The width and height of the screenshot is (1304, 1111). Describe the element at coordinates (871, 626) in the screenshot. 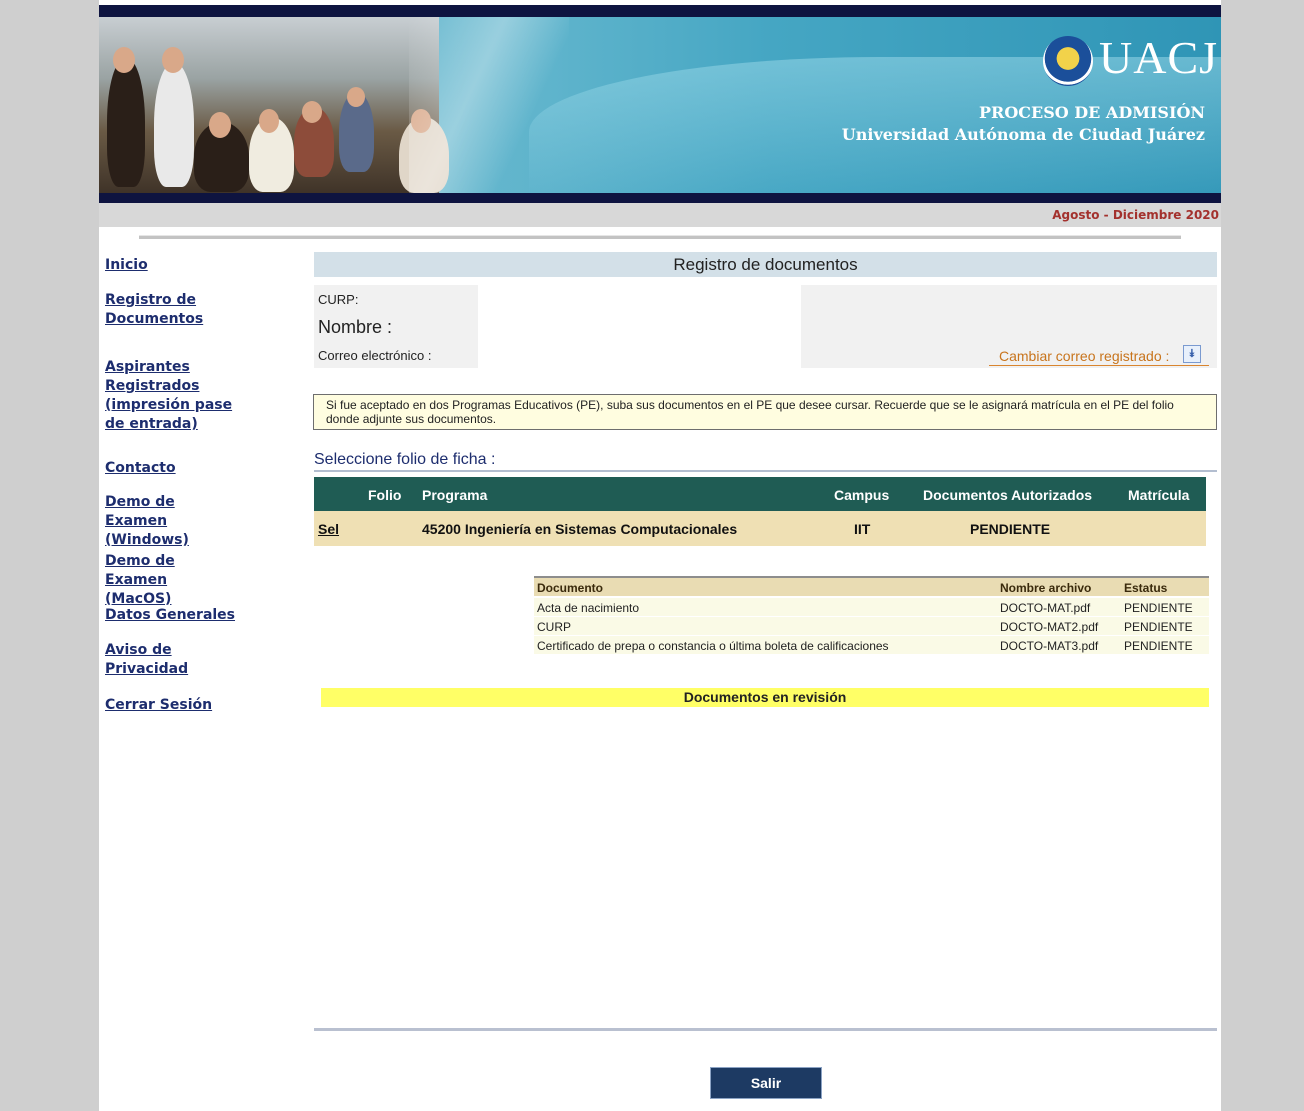

I see `table-row: CURP DOCTO-MAT2.pdf PENDIENTE` at that location.